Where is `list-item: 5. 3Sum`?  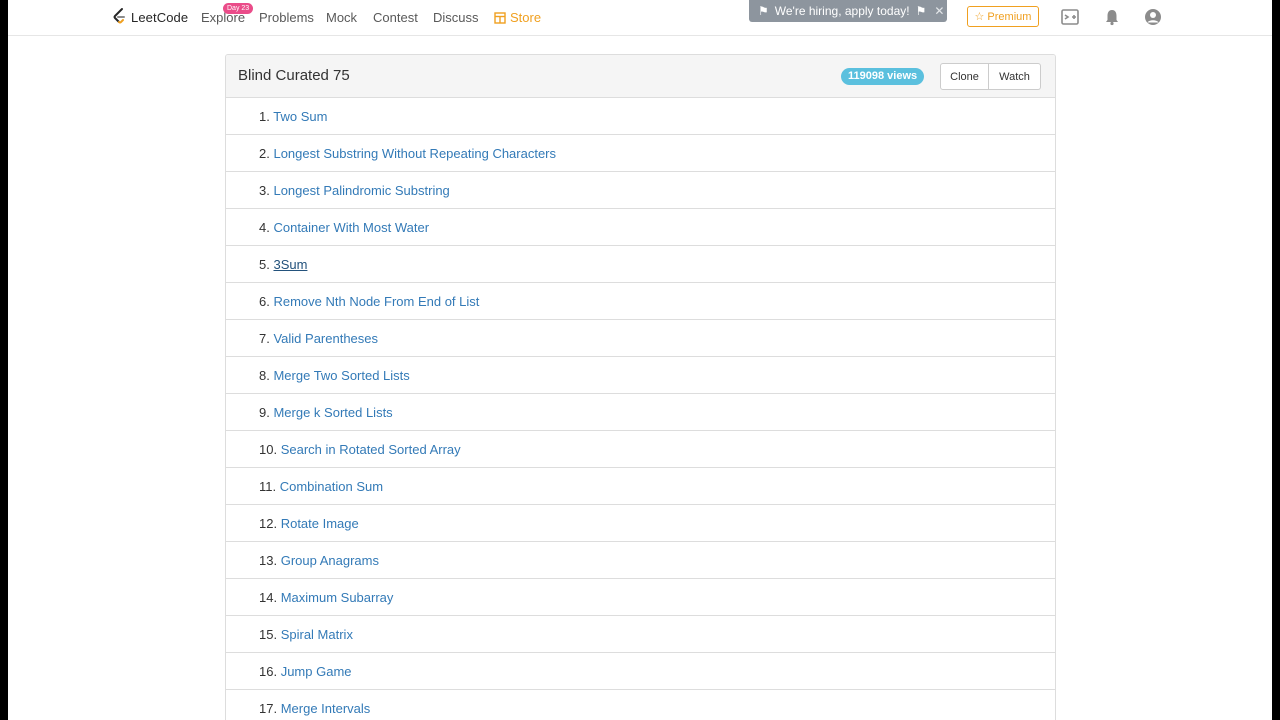 list-item: 5. 3Sum is located at coordinates (640, 264).